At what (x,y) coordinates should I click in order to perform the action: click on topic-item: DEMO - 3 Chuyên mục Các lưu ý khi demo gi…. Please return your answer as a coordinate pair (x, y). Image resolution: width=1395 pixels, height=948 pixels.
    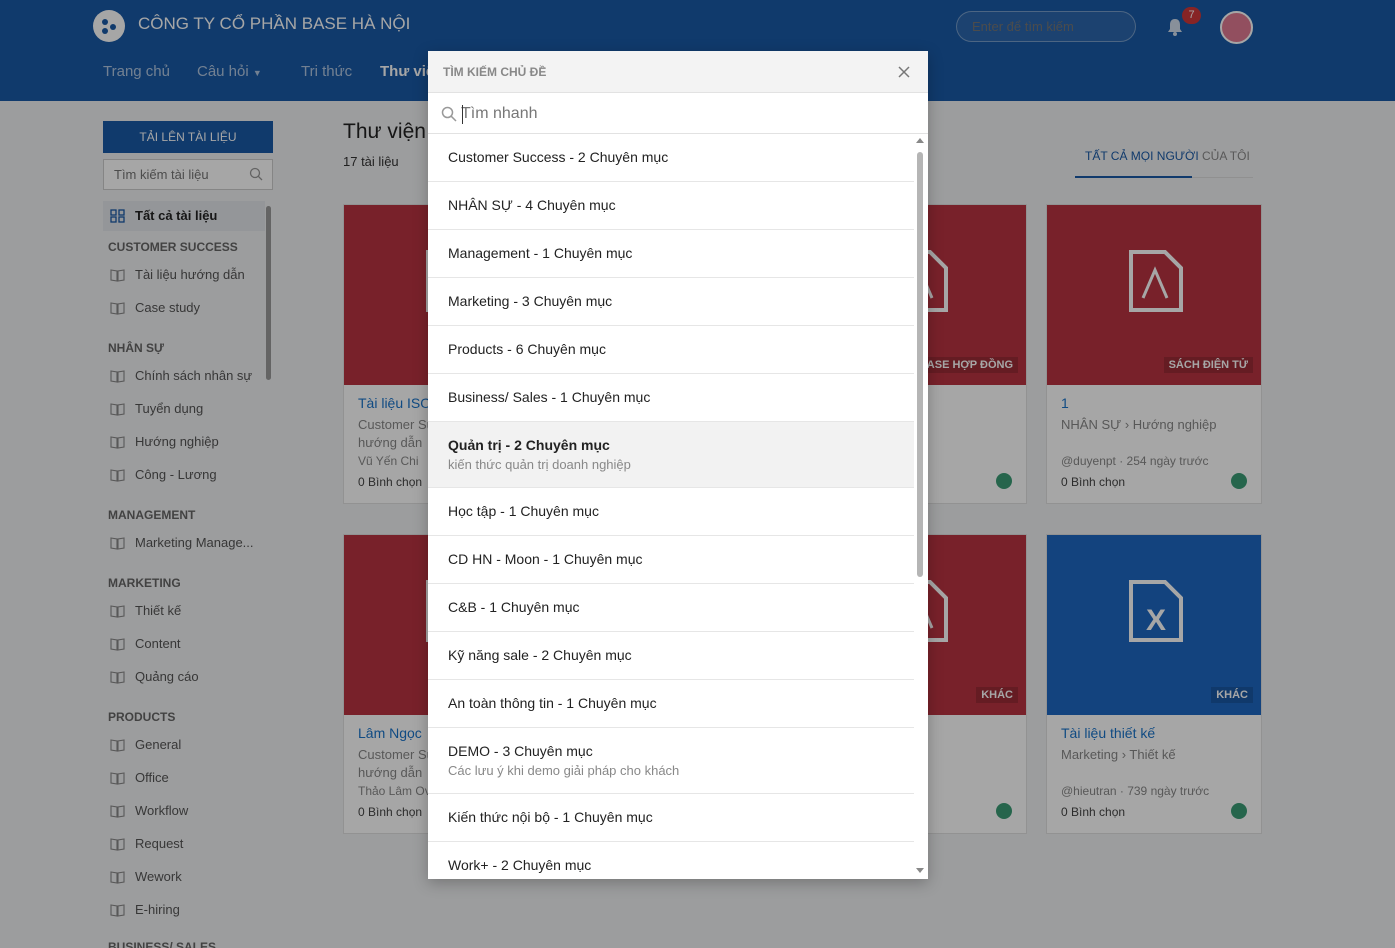
    Looking at the image, I should click on (671, 761).